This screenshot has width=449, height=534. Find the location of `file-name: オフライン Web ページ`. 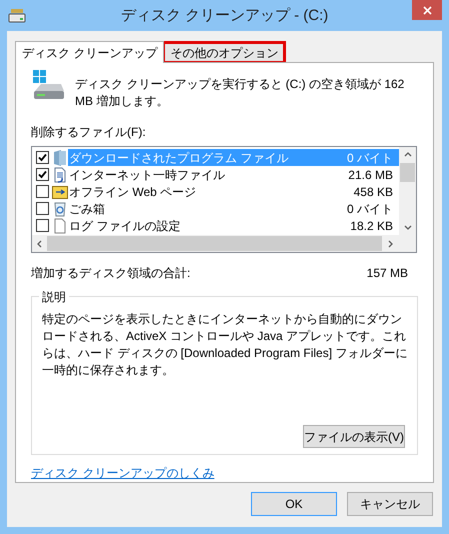

file-name: オフライン Web ページ is located at coordinates (133, 192).